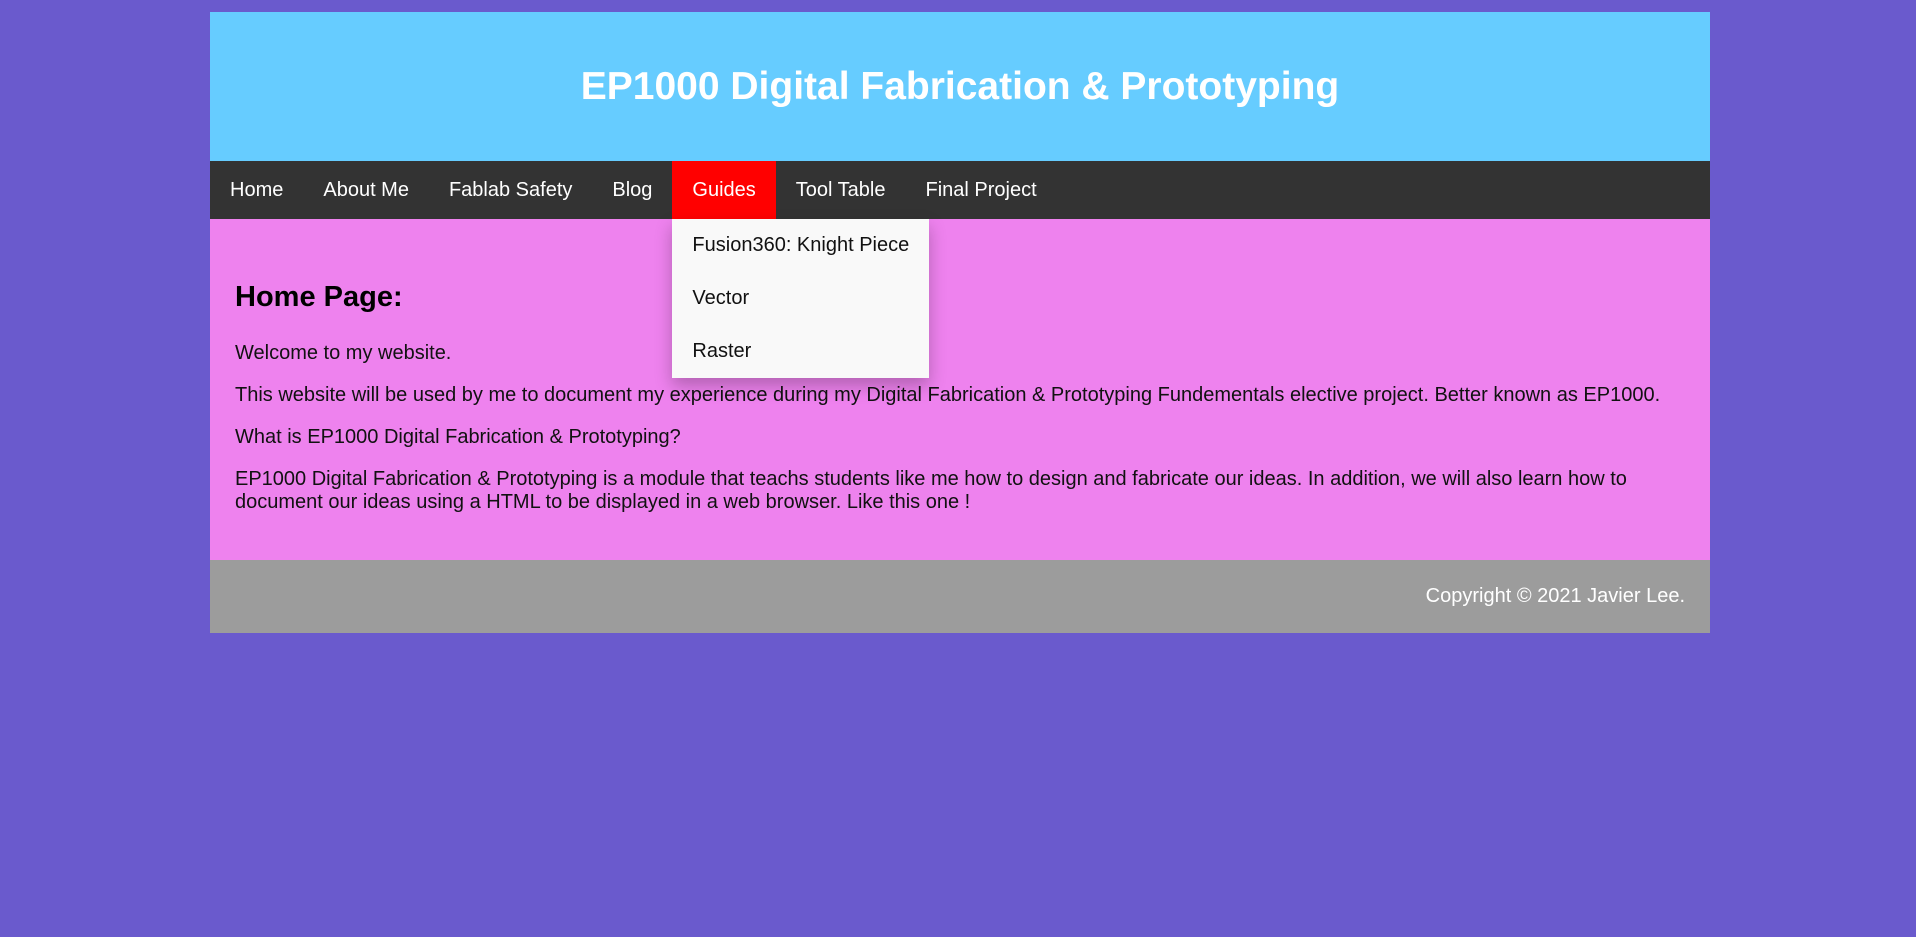 Image resolution: width=1916 pixels, height=937 pixels. I want to click on page-heading: Home Page:, so click(319, 297).